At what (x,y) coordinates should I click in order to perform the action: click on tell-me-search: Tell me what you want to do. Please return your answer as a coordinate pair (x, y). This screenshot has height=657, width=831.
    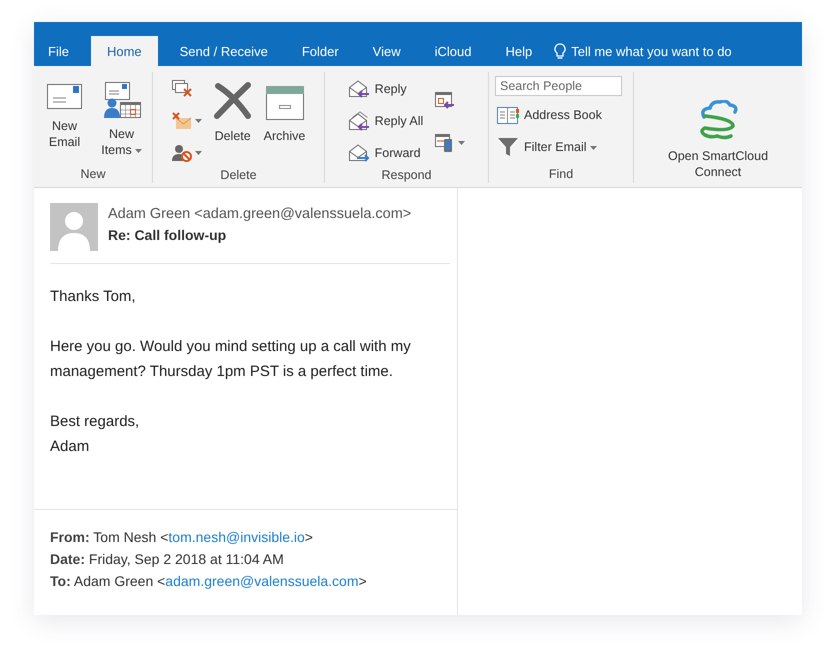
    Looking at the image, I should click on (651, 51).